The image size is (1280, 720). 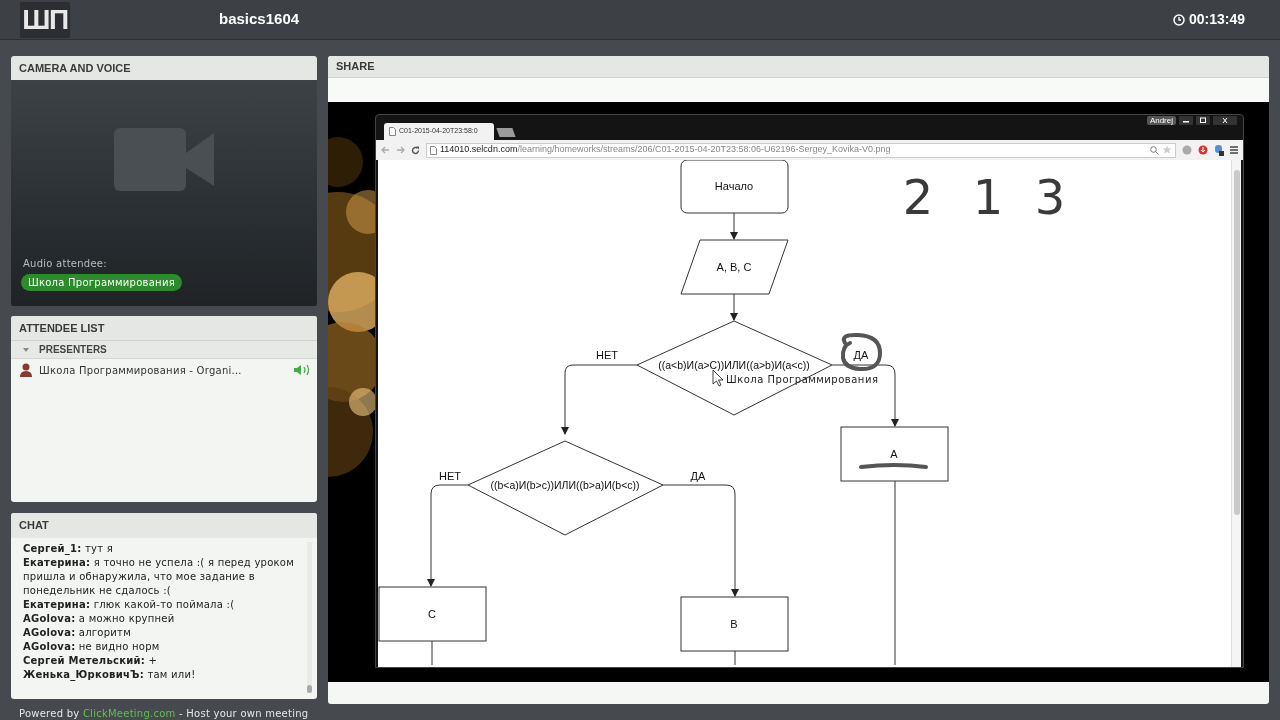 What do you see at coordinates (164, 525) in the screenshot?
I see `panel-header: CHAT` at bounding box center [164, 525].